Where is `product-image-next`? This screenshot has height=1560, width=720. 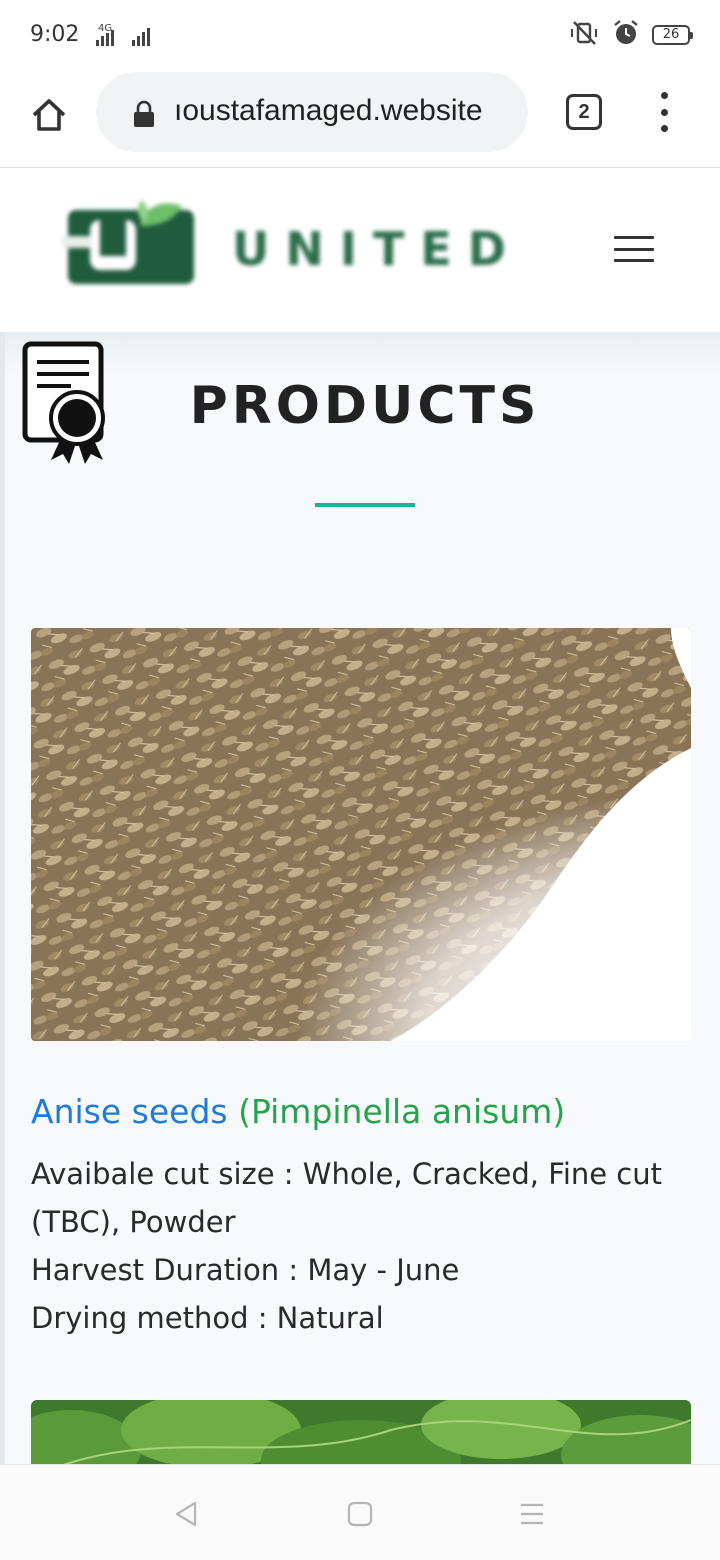 product-image-next is located at coordinates (361, 1432).